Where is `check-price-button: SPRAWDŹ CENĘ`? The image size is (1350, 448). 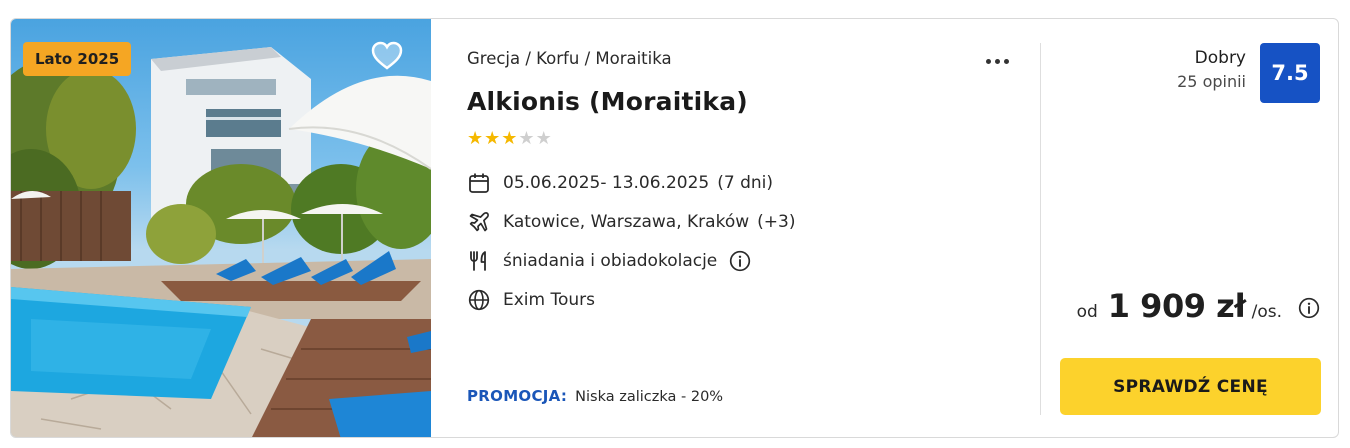 check-price-button: SPRAWDŹ CENĘ is located at coordinates (1190, 386).